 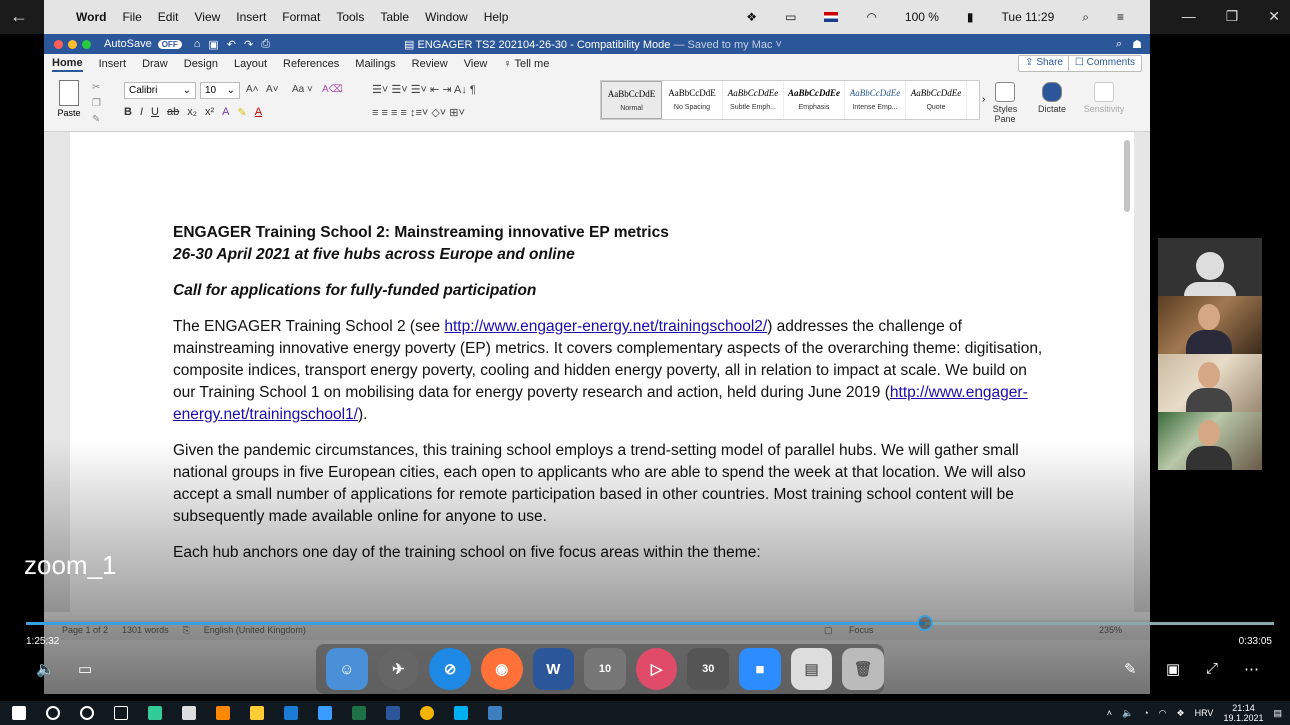 What do you see at coordinates (1145, 713) in the screenshot?
I see `network-icon: ◔` at bounding box center [1145, 713].